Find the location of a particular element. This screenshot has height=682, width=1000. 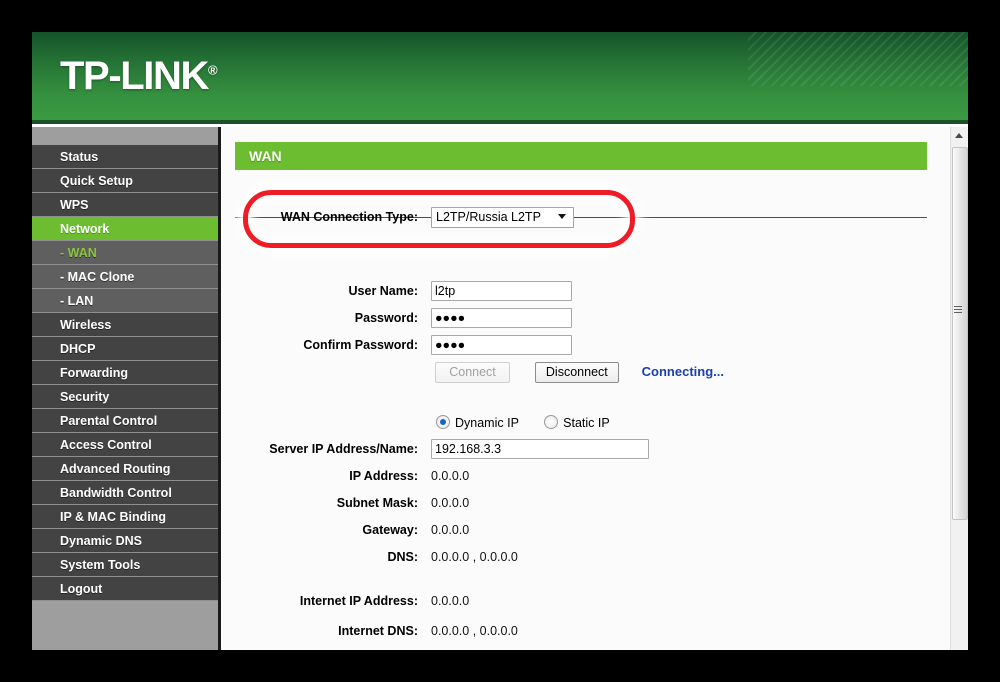

readonly-field-row: DNS: 0.0.0.0 , 0.0.0.0 is located at coordinates (584, 557).